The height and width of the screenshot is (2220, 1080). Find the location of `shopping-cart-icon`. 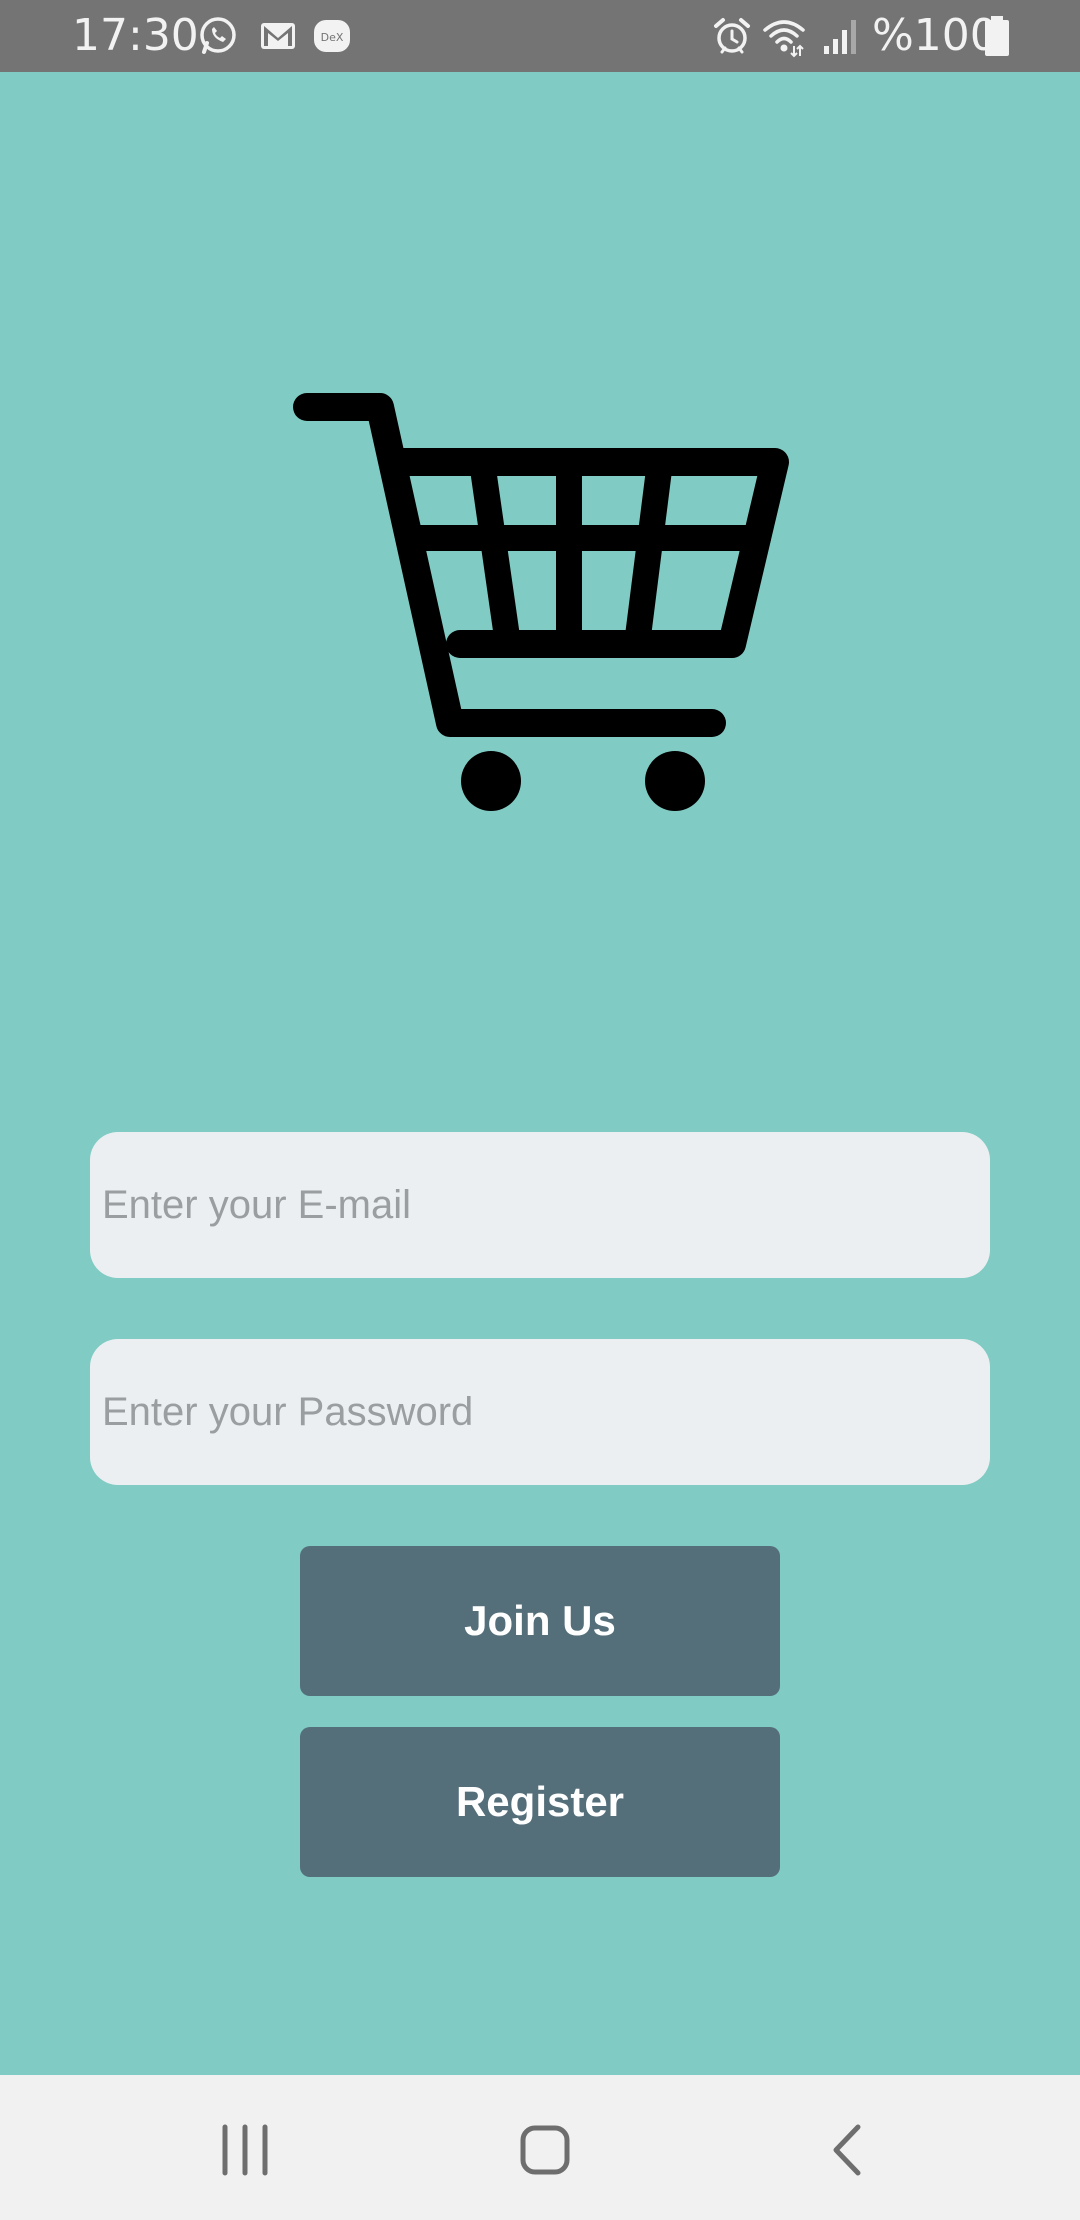

shopping-cart-icon is located at coordinates (541, 602).